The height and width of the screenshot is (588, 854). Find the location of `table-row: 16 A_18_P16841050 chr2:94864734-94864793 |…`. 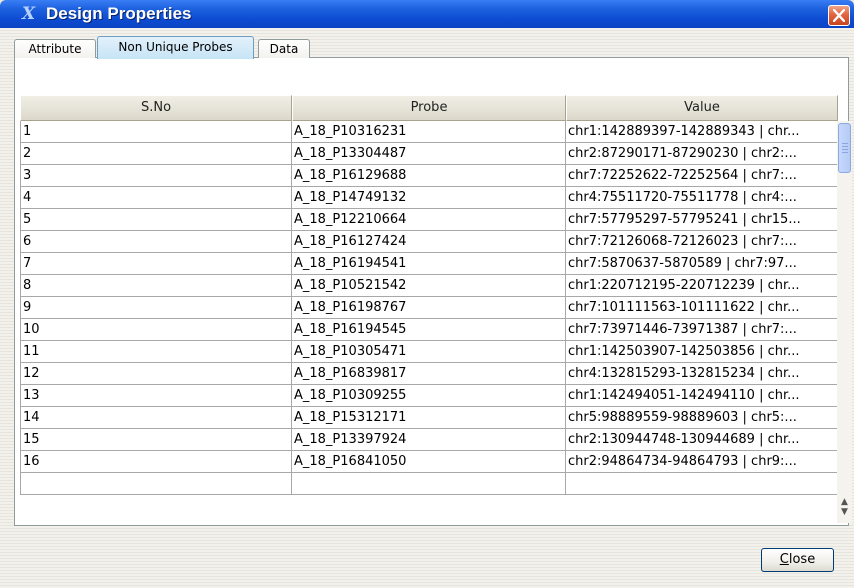

table-row: 16 A_18_P16841050 chr2:94864734-94864793 |… is located at coordinates (429, 462).